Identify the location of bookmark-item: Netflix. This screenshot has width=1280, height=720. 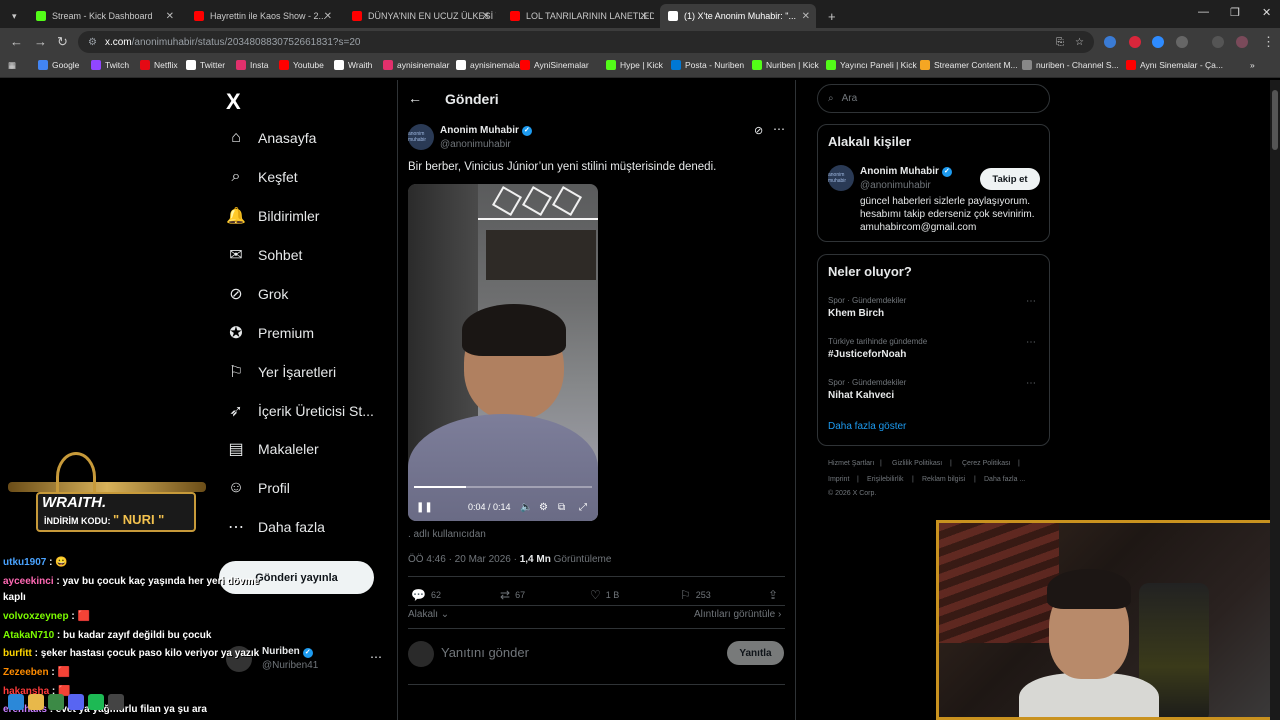
(159, 65).